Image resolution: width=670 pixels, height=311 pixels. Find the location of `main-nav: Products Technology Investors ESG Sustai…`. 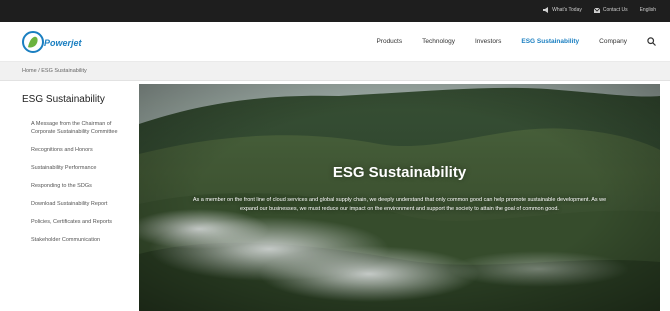

main-nav: Products Technology Investors ESG Sustai… is located at coordinates (516, 41).